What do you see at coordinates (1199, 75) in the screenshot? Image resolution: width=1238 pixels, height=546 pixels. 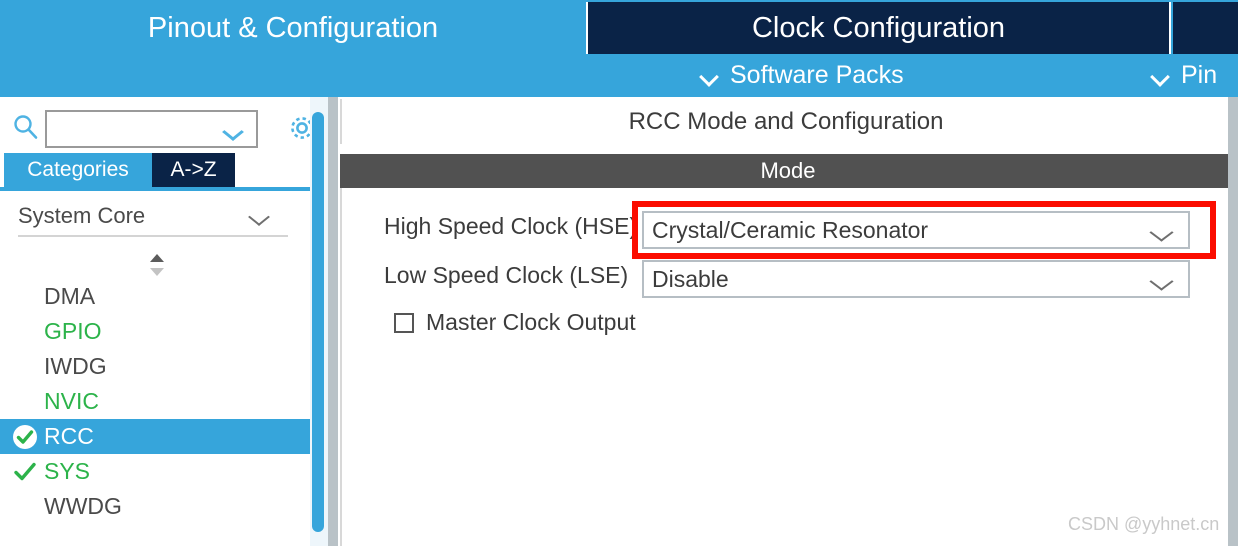 I see `menu-pinout-label: Pin` at bounding box center [1199, 75].